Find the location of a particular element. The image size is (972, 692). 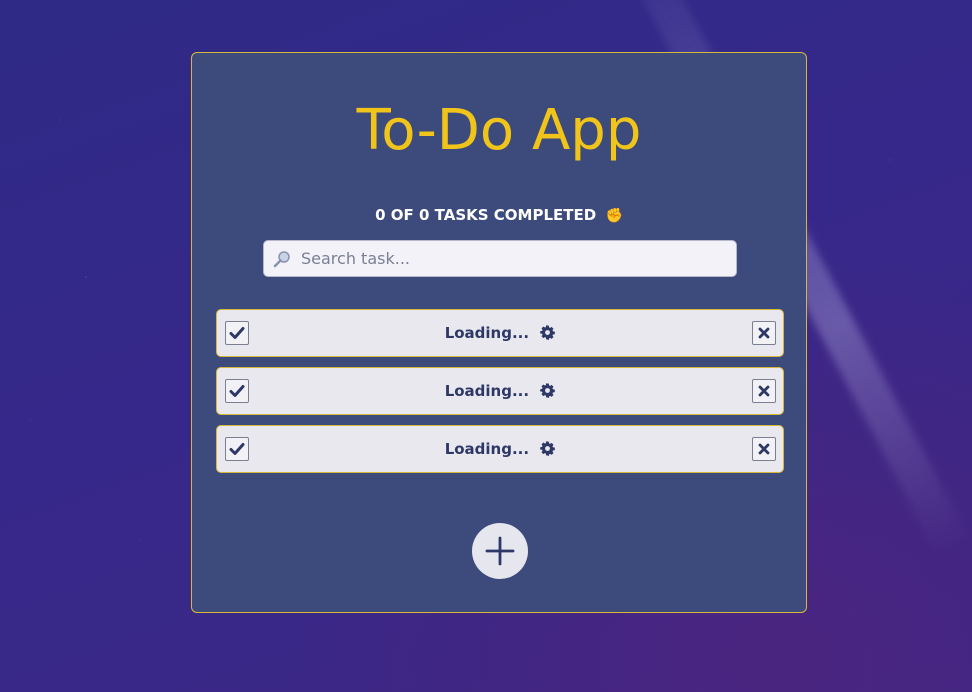

search-bar is located at coordinates (500, 258).